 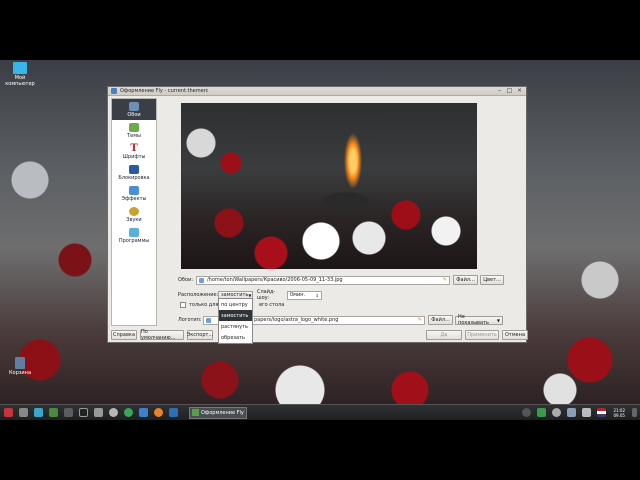 I want to click on desktop-icon-label: Мой компьютер, so click(x=20, y=81).